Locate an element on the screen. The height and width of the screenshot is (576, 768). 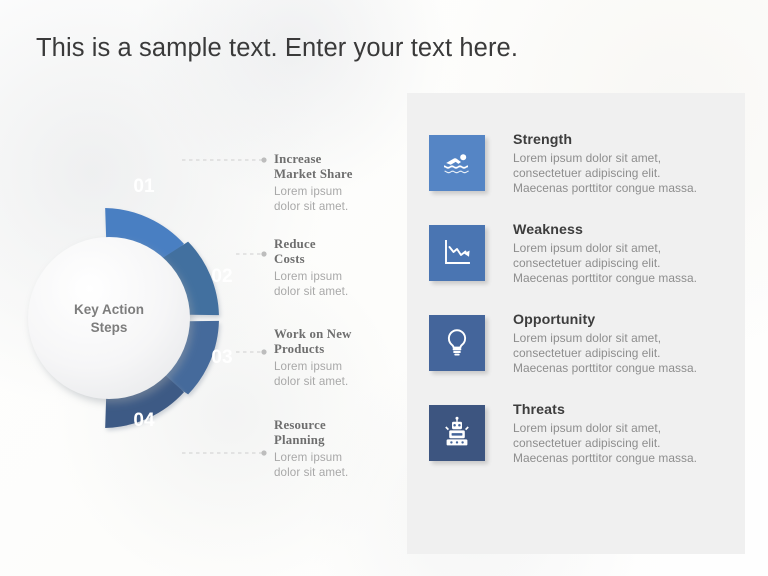
step-label-2-desc: Lorem ipsum dolor sit amet. is located at coordinates (336, 284).